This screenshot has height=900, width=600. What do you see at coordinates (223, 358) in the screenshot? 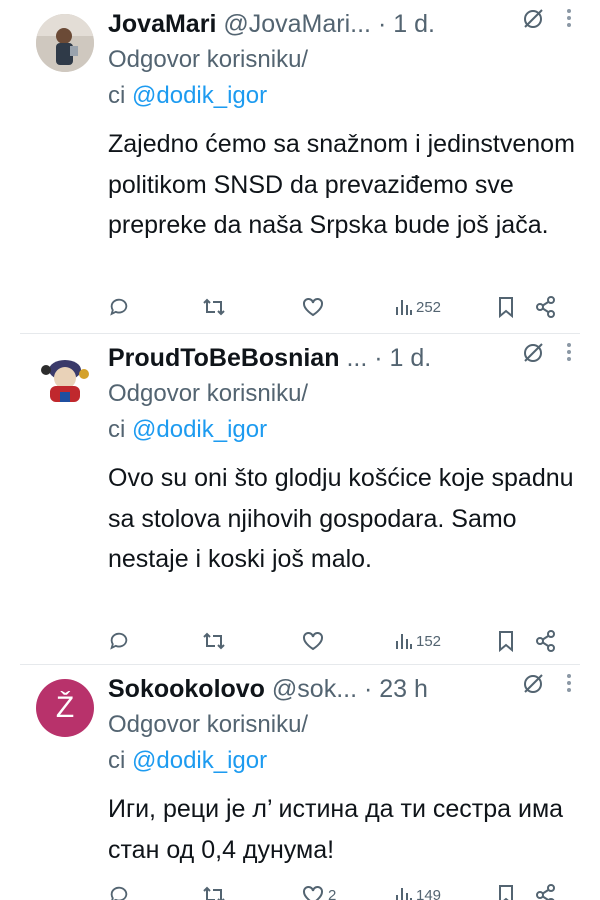
I see `author-name: ProudToBeBosnian` at bounding box center [223, 358].